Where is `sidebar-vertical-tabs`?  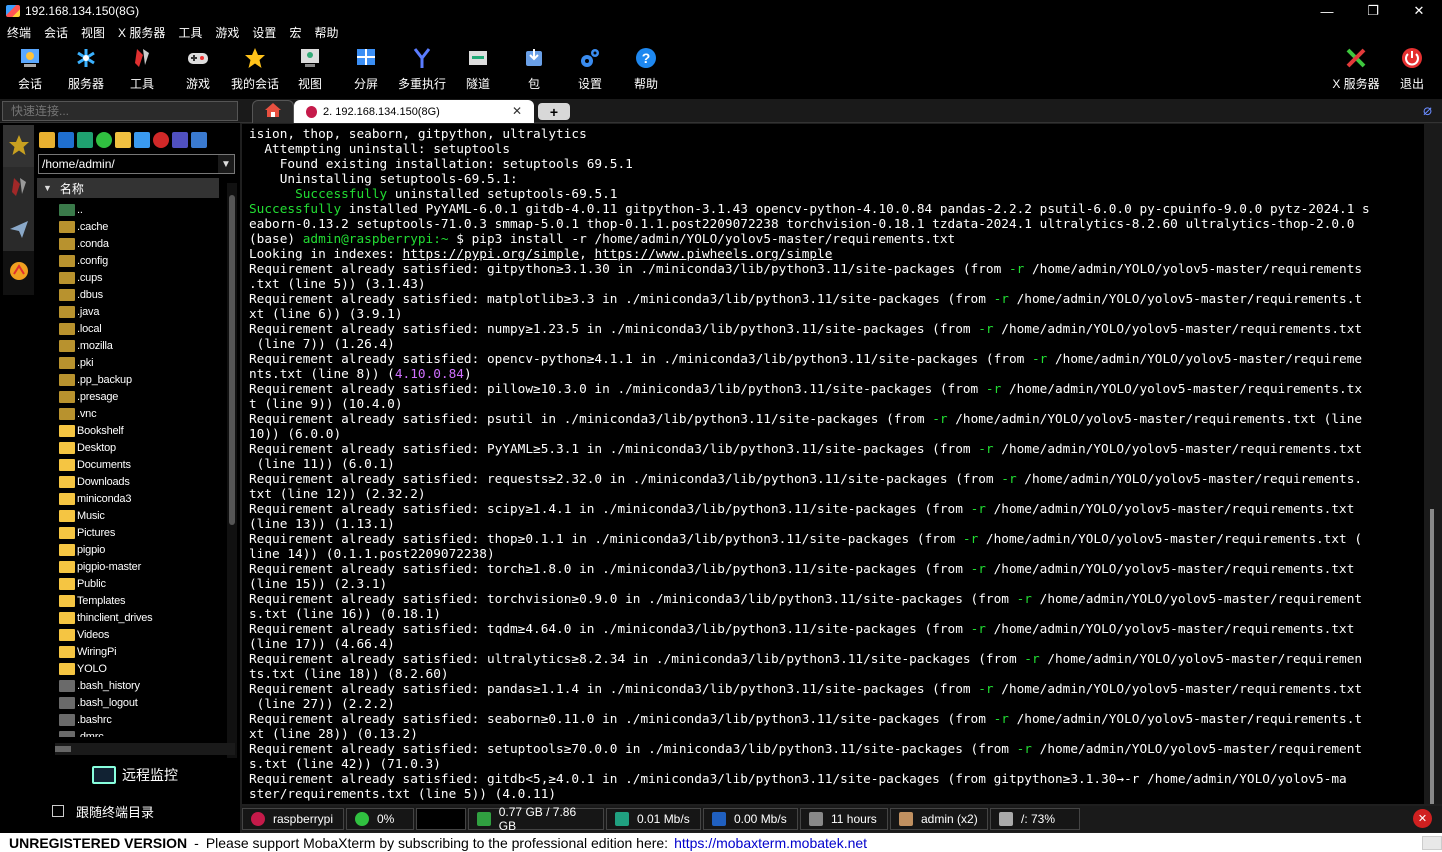
sidebar-vertical-tabs is located at coordinates (18, 478).